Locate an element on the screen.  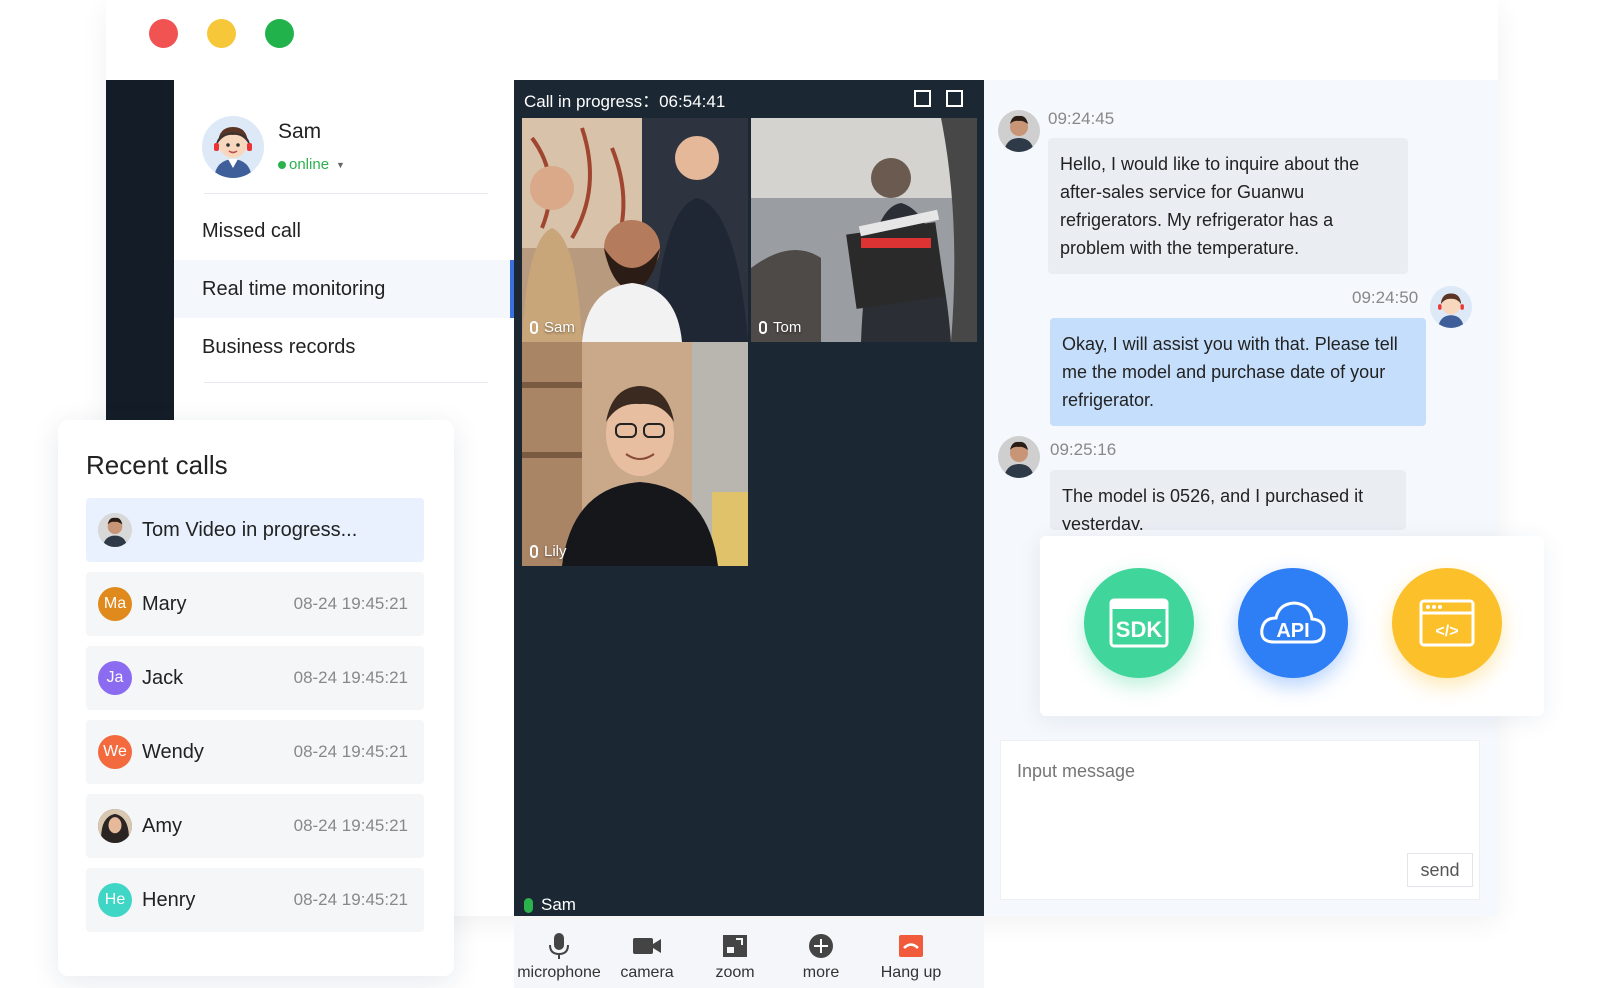
call-controls: microphone camera zoom more Hang up is located at coordinates (749, 954).